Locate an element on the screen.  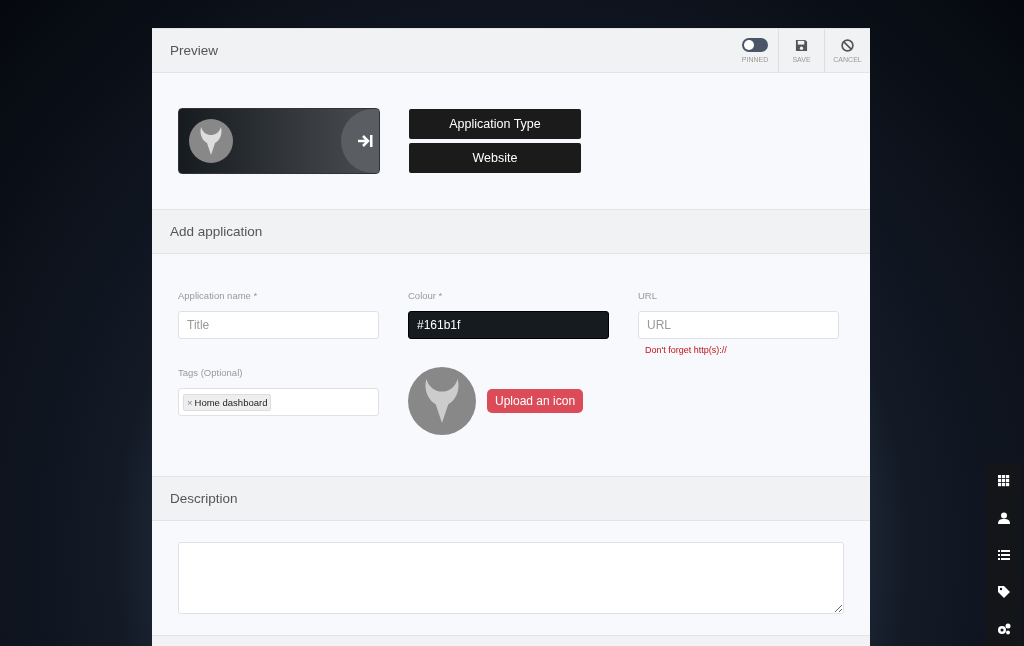
upload-button: Upload an icon is located at coordinates (535, 401).